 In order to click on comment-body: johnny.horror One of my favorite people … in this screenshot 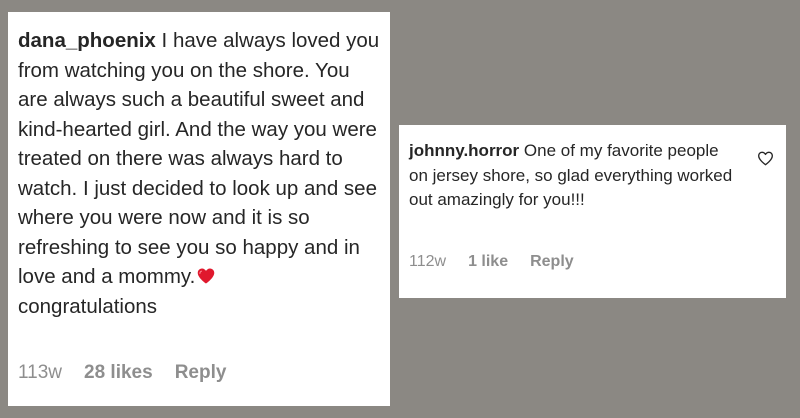, I will do `click(574, 176)`.